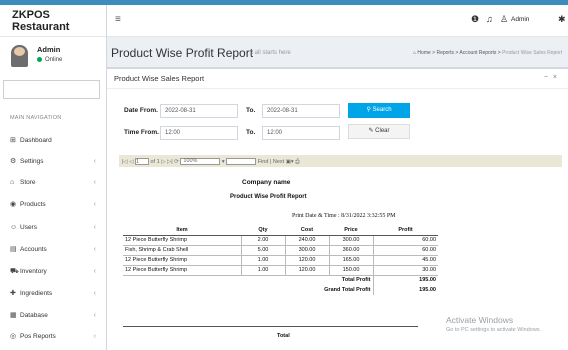 Image resolution: width=568 pixels, height=350 pixels. Describe the element at coordinates (301, 111) in the screenshot. I see `date-to-input: 2022-08-31` at that location.